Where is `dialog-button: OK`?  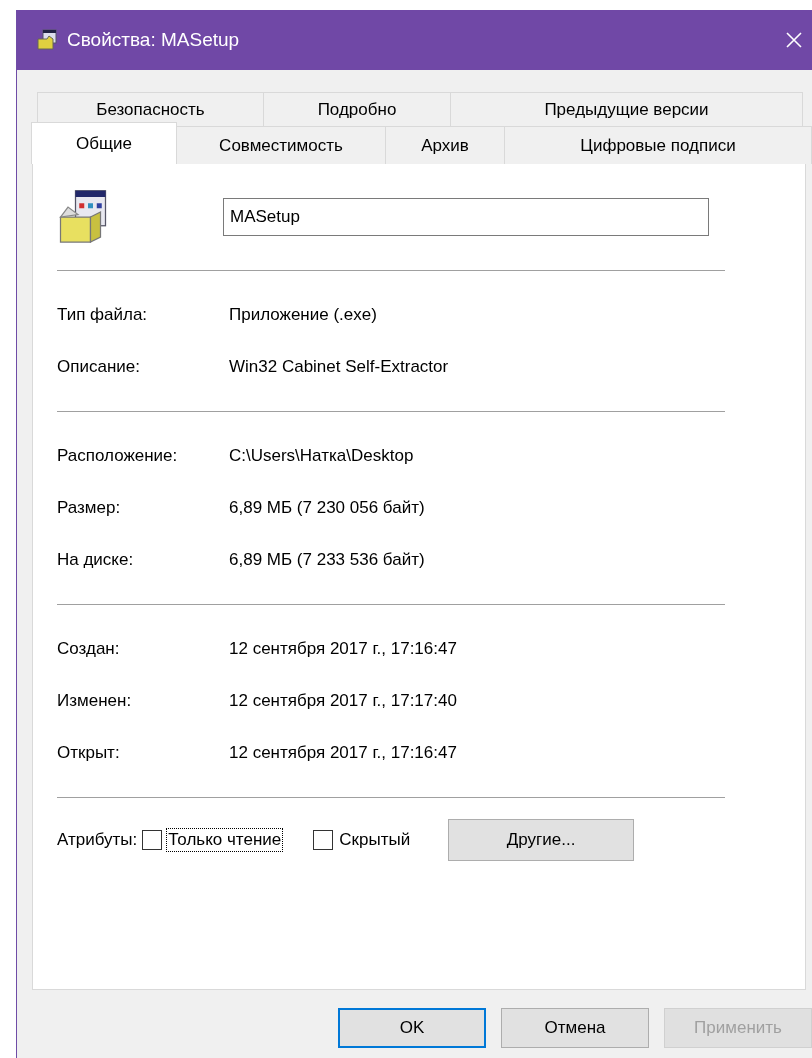
dialog-button: OK is located at coordinates (412, 1028).